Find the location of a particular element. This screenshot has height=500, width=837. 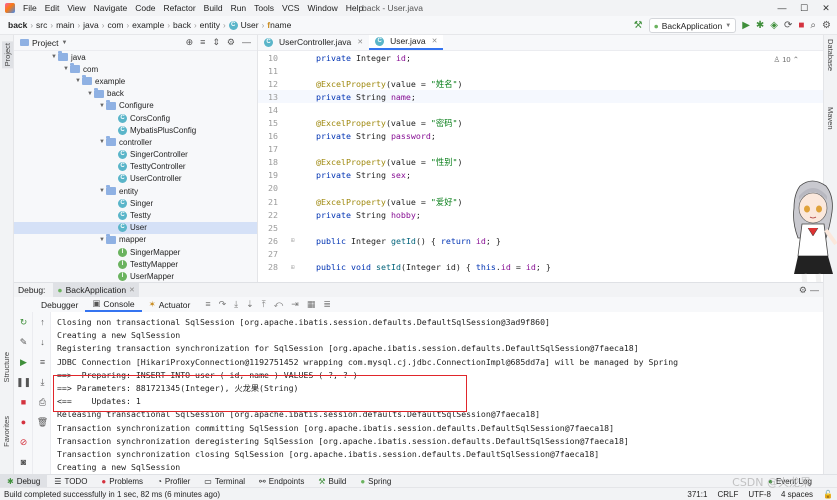

console-line: Creating a new SqlSession is located at coordinates (437, 467).